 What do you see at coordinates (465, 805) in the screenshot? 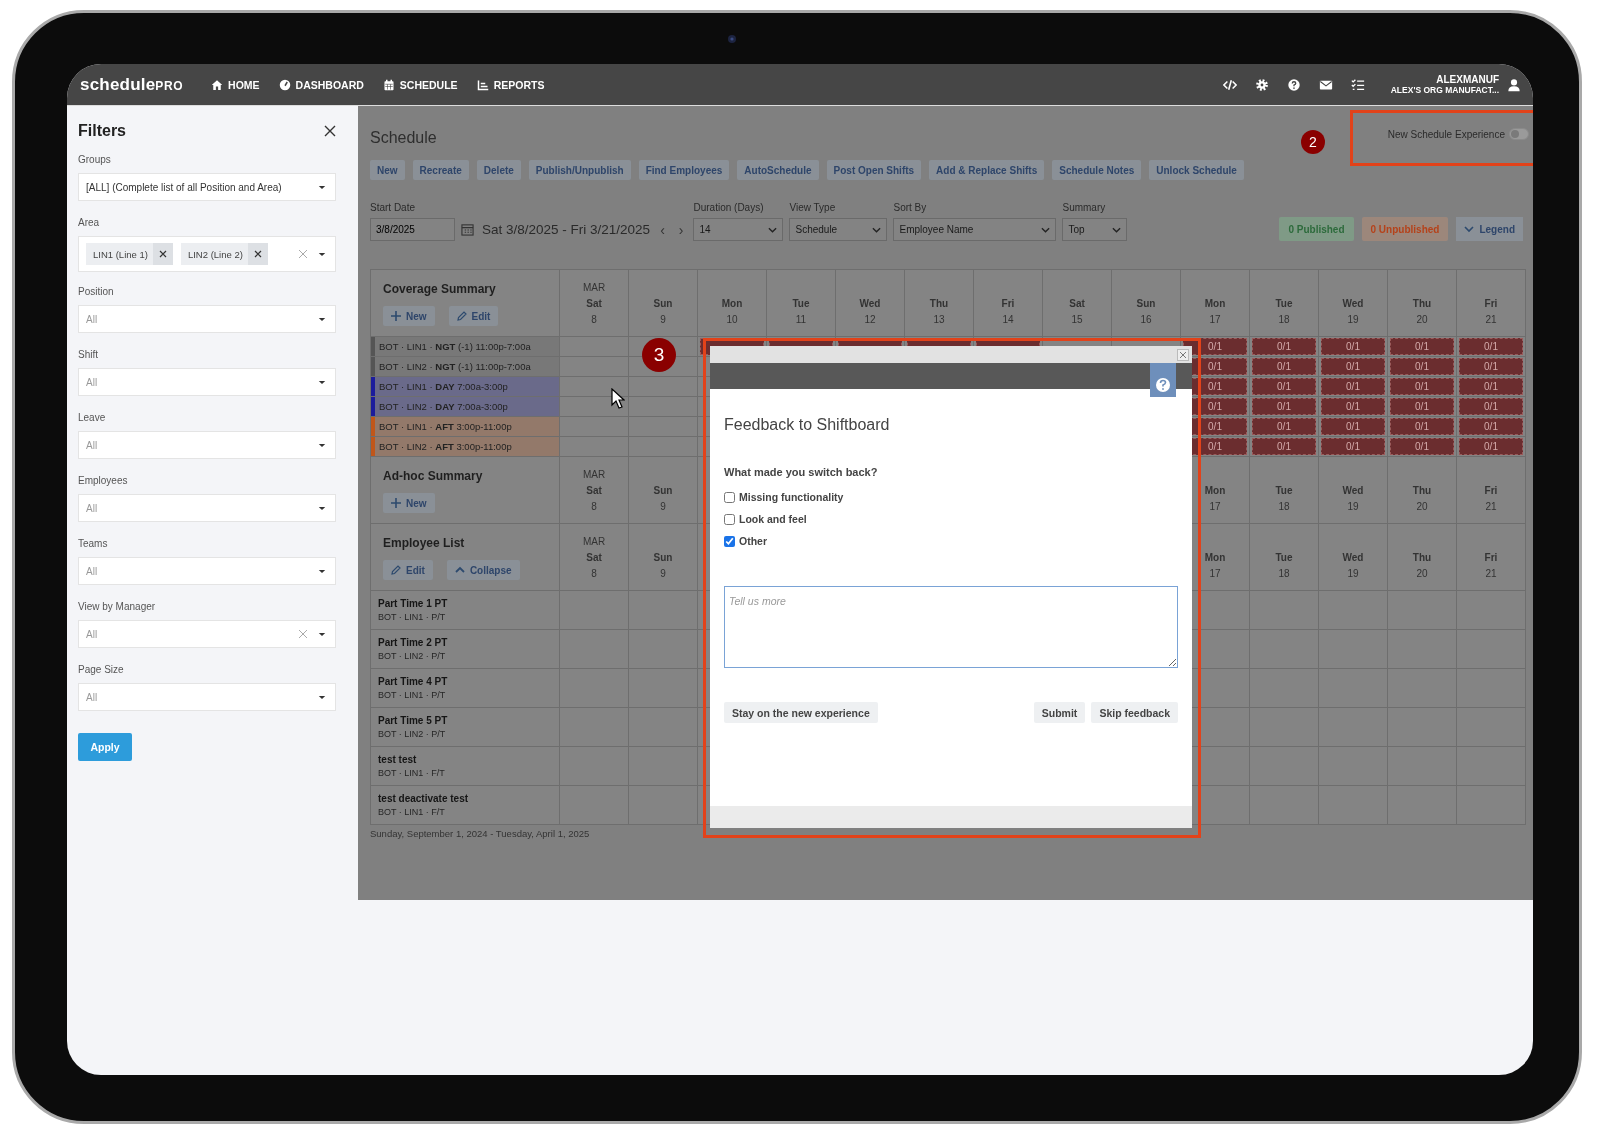
I see `employee-cell: test deactivate test BOT · LIN1 · F/T` at bounding box center [465, 805].